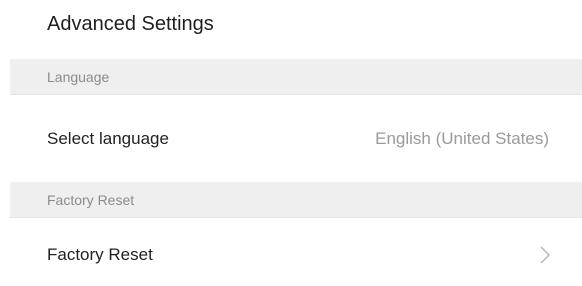  I want to click on selected-language-value: English (United States), so click(462, 138).